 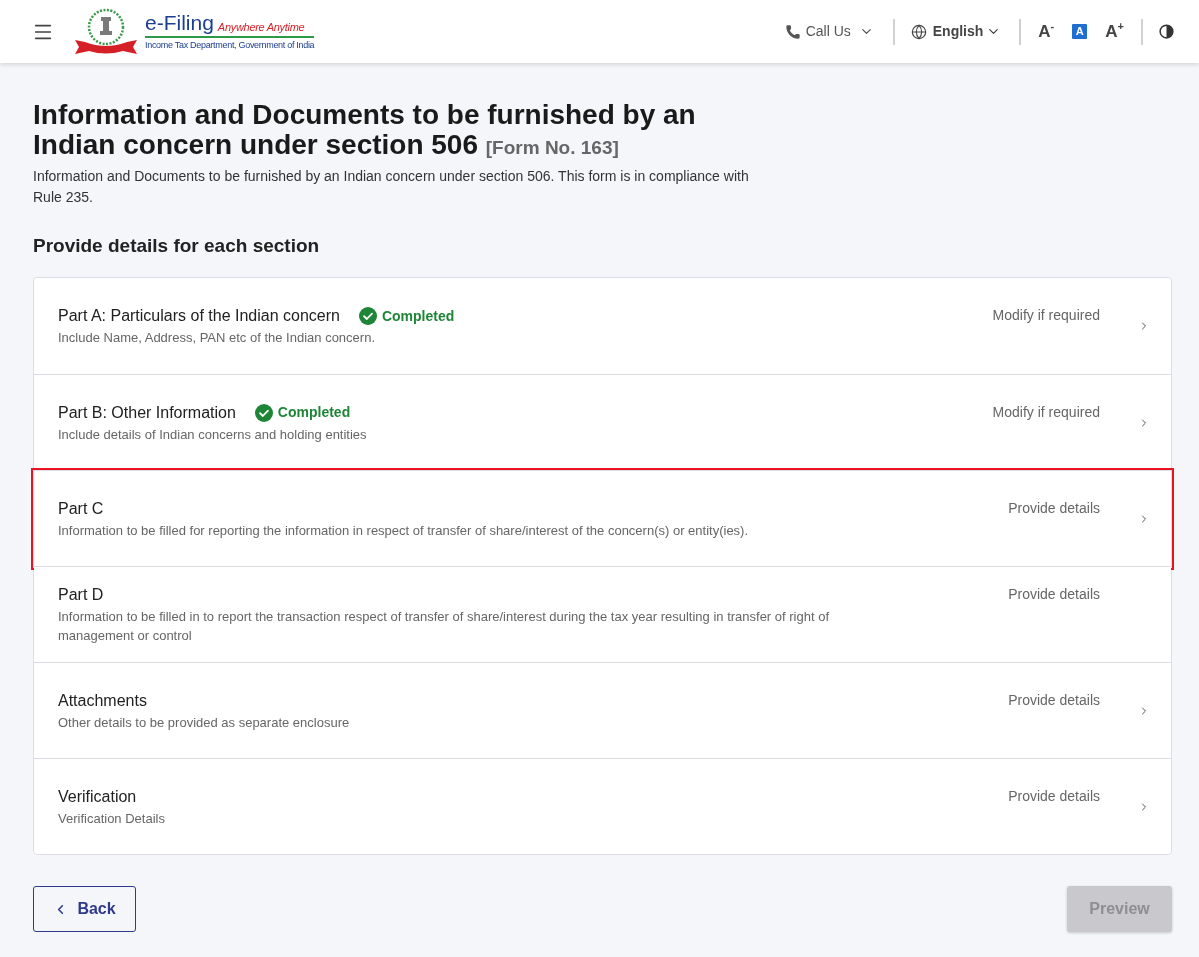 What do you see at coordinates (179, 23) in the screenshot?
I see `logo-title: e-Filing` at bounding box center [179, 23].